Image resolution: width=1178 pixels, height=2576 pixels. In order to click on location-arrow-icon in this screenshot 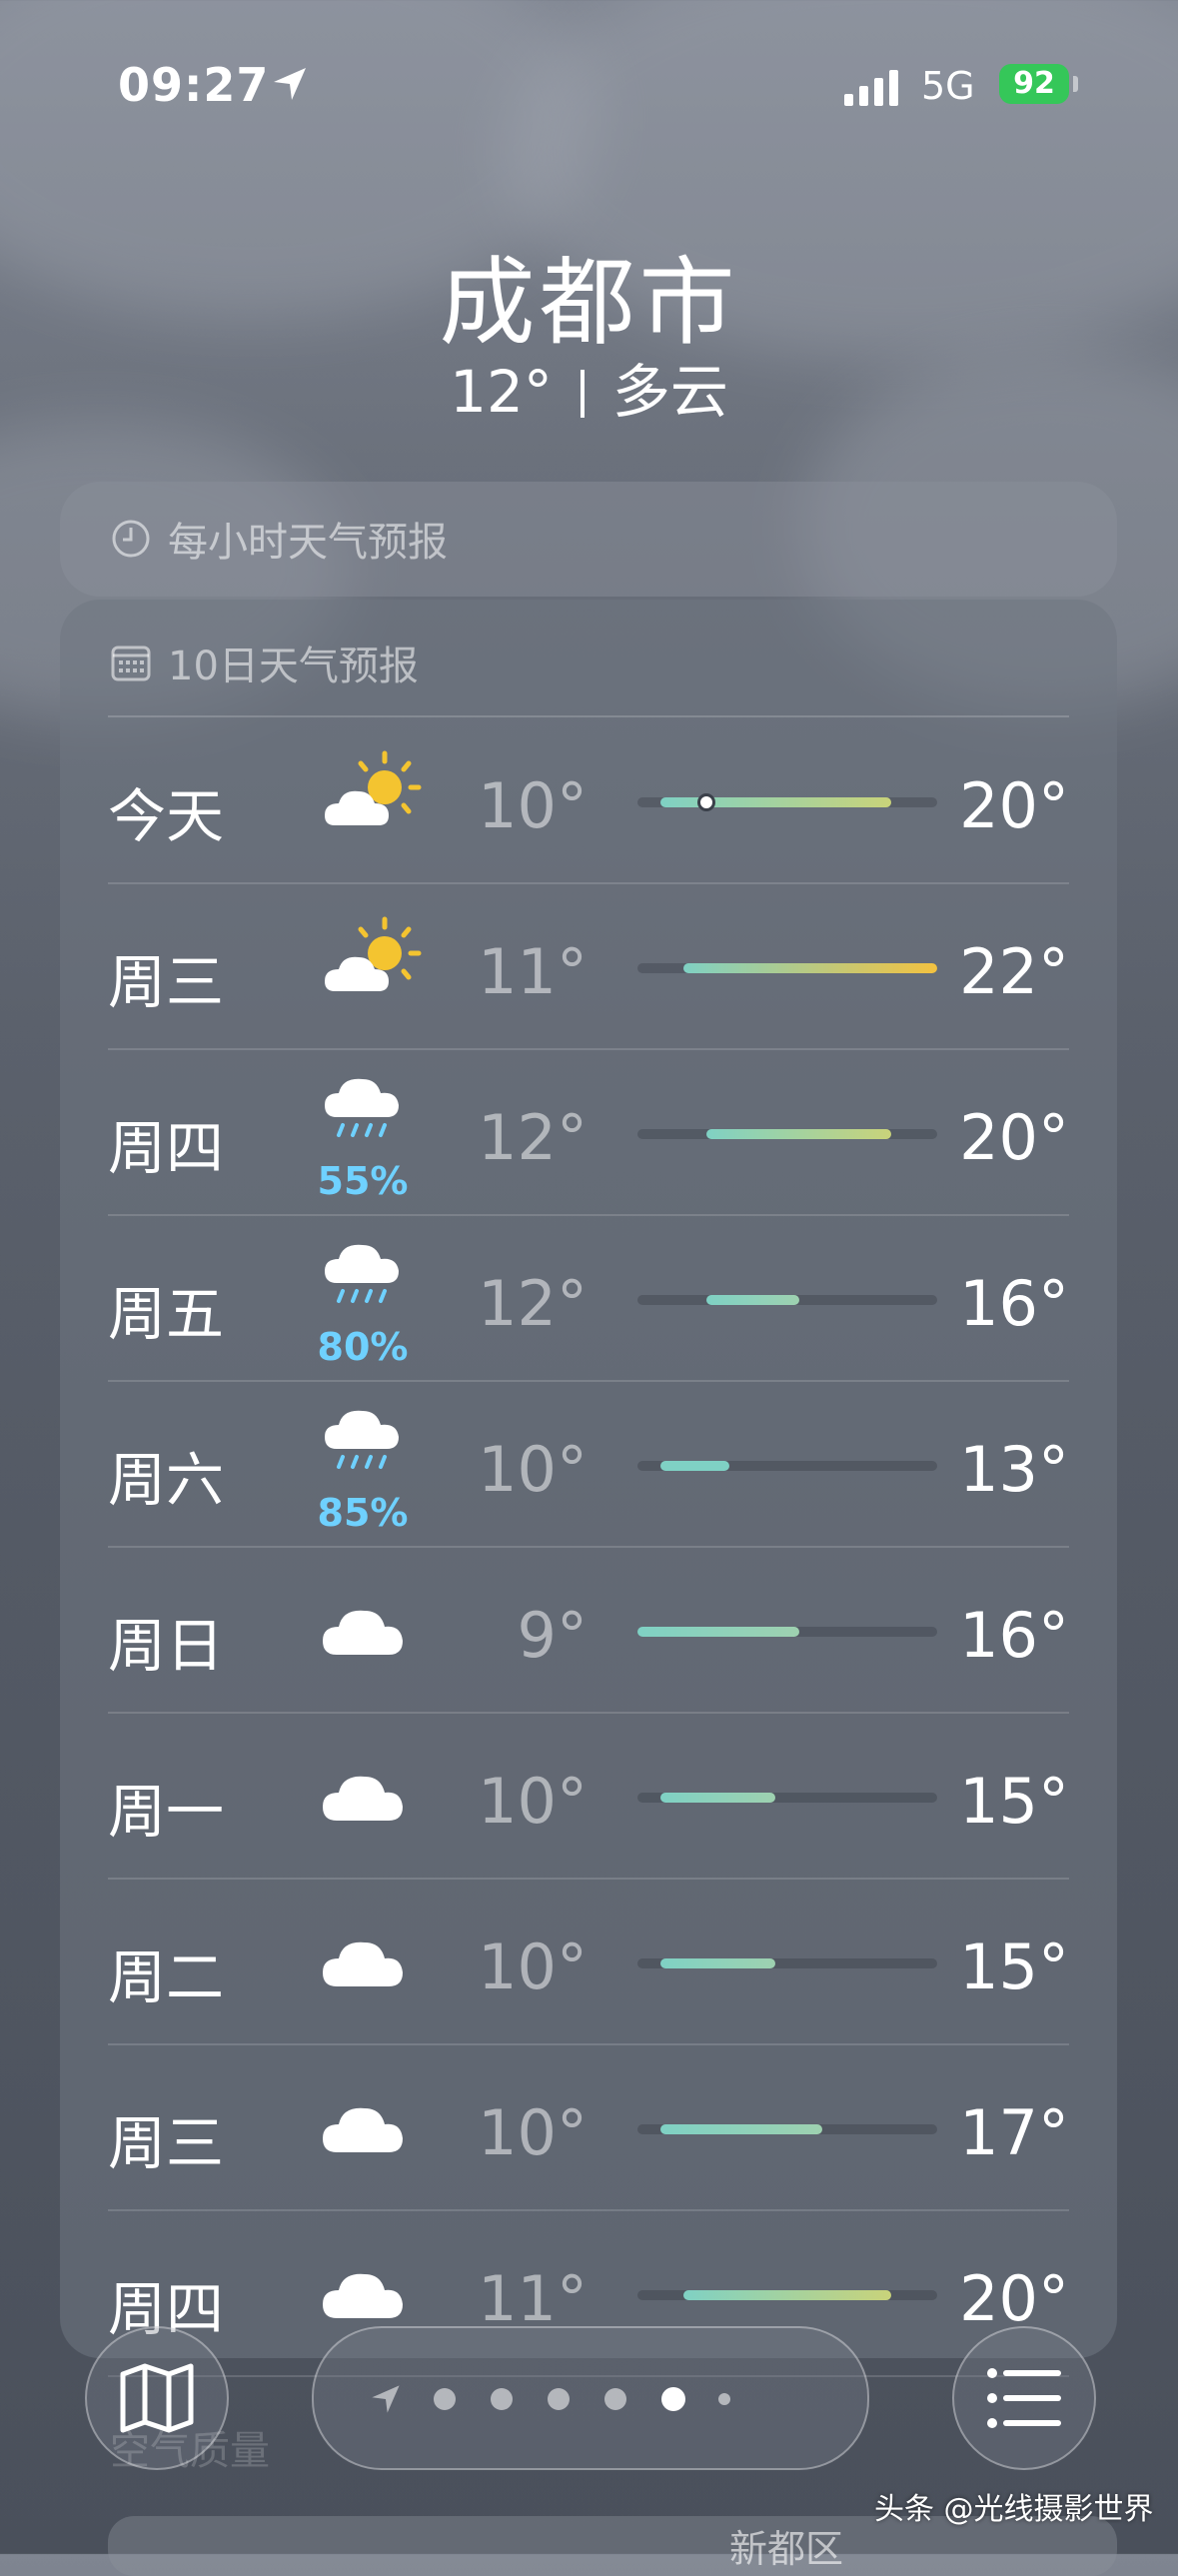, I will do `click(290, 84)`.